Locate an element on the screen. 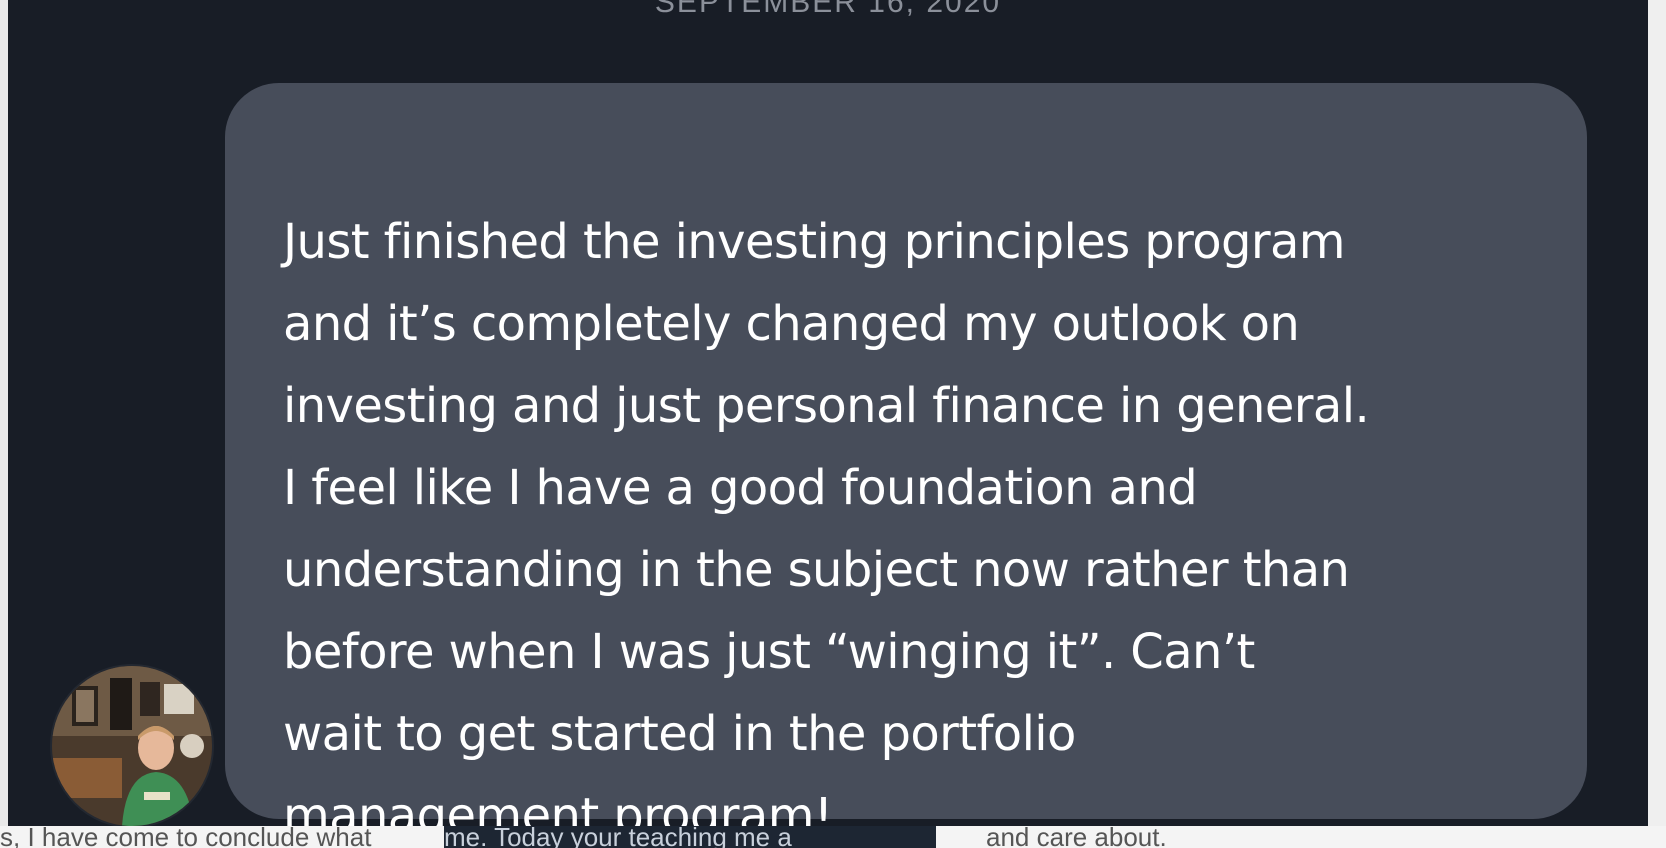 The height and width of the screenshot is (848, 1666). date-header: SEPTEMBER 16, 2020 is located at coordinates (828, 9).